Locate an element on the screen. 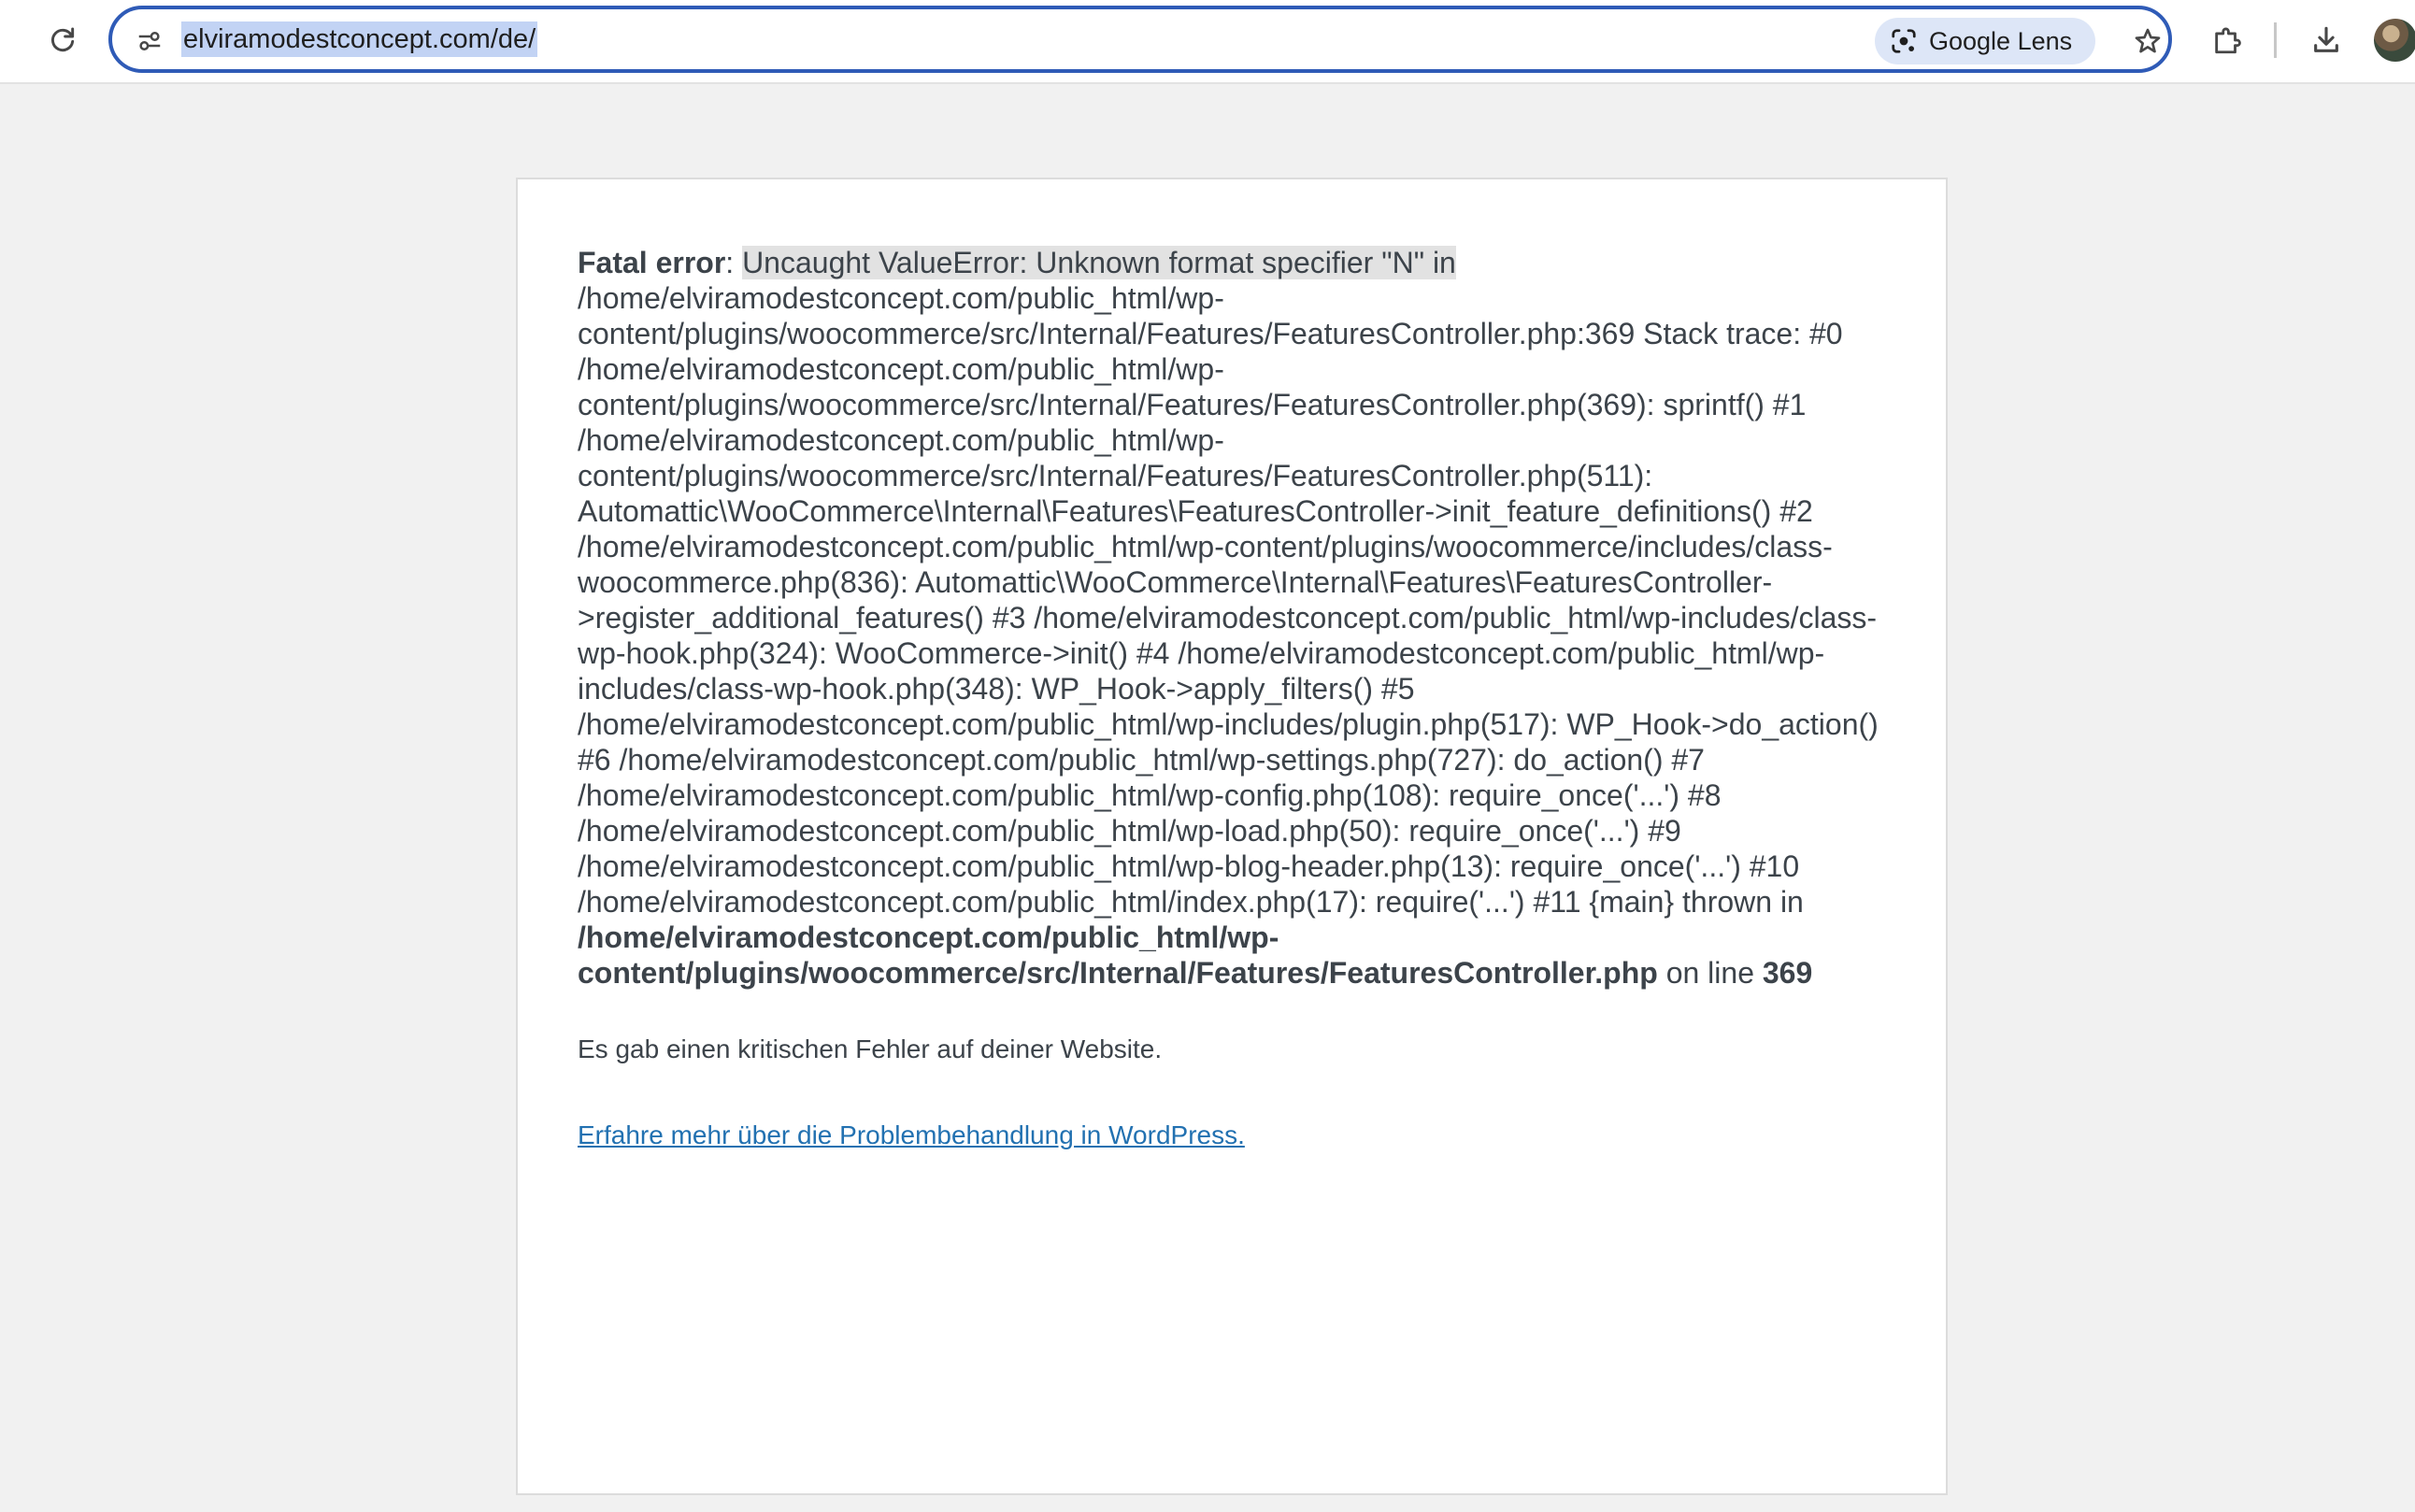 The width and height of the screenshot is (2415, 1512). download-icon is located at coordinates (2326, 39).